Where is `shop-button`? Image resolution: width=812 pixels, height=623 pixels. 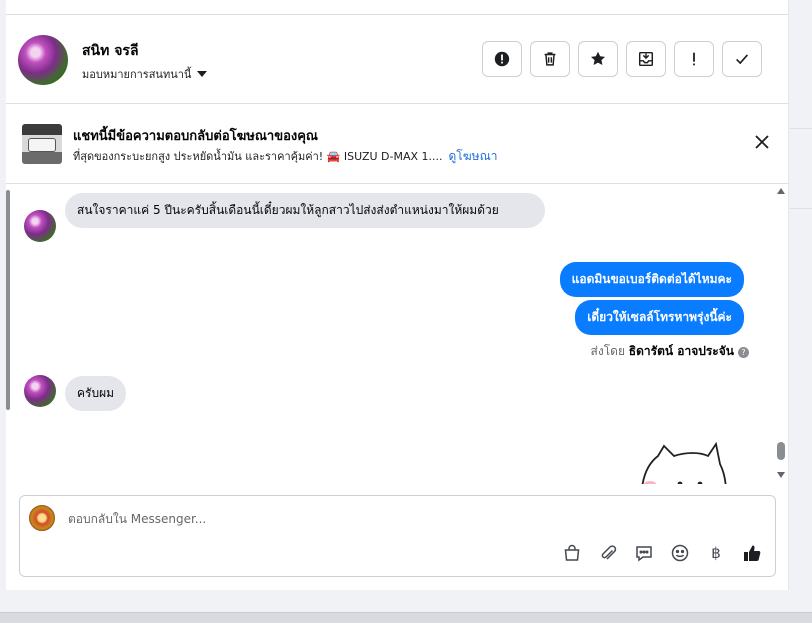
shop-button is located at coordinates (572, 553).